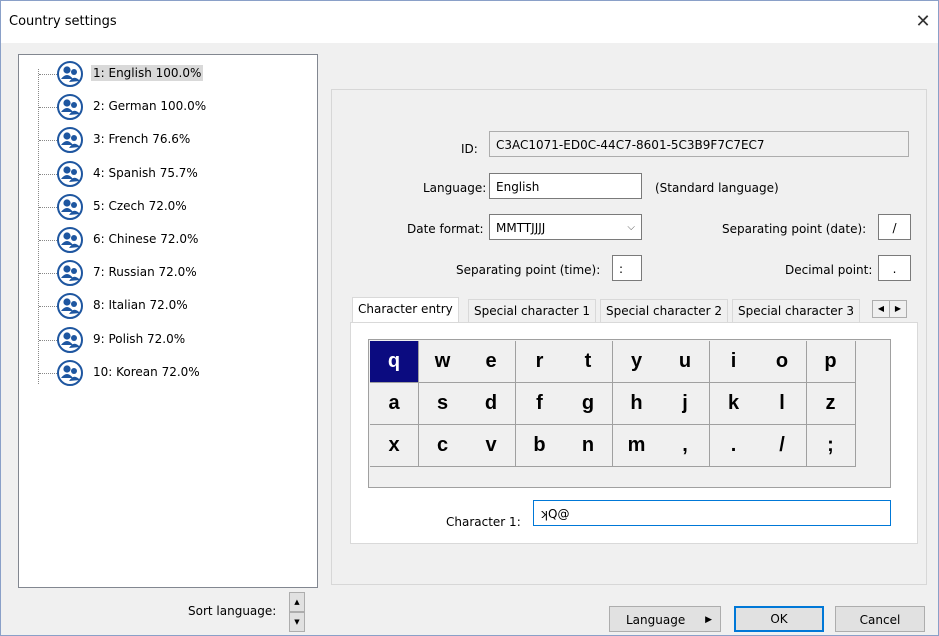 The image size is (939, 636). Describe the element at coordinates (923, 22) in the screenshot. I see `close-icon: ✕` at that location.